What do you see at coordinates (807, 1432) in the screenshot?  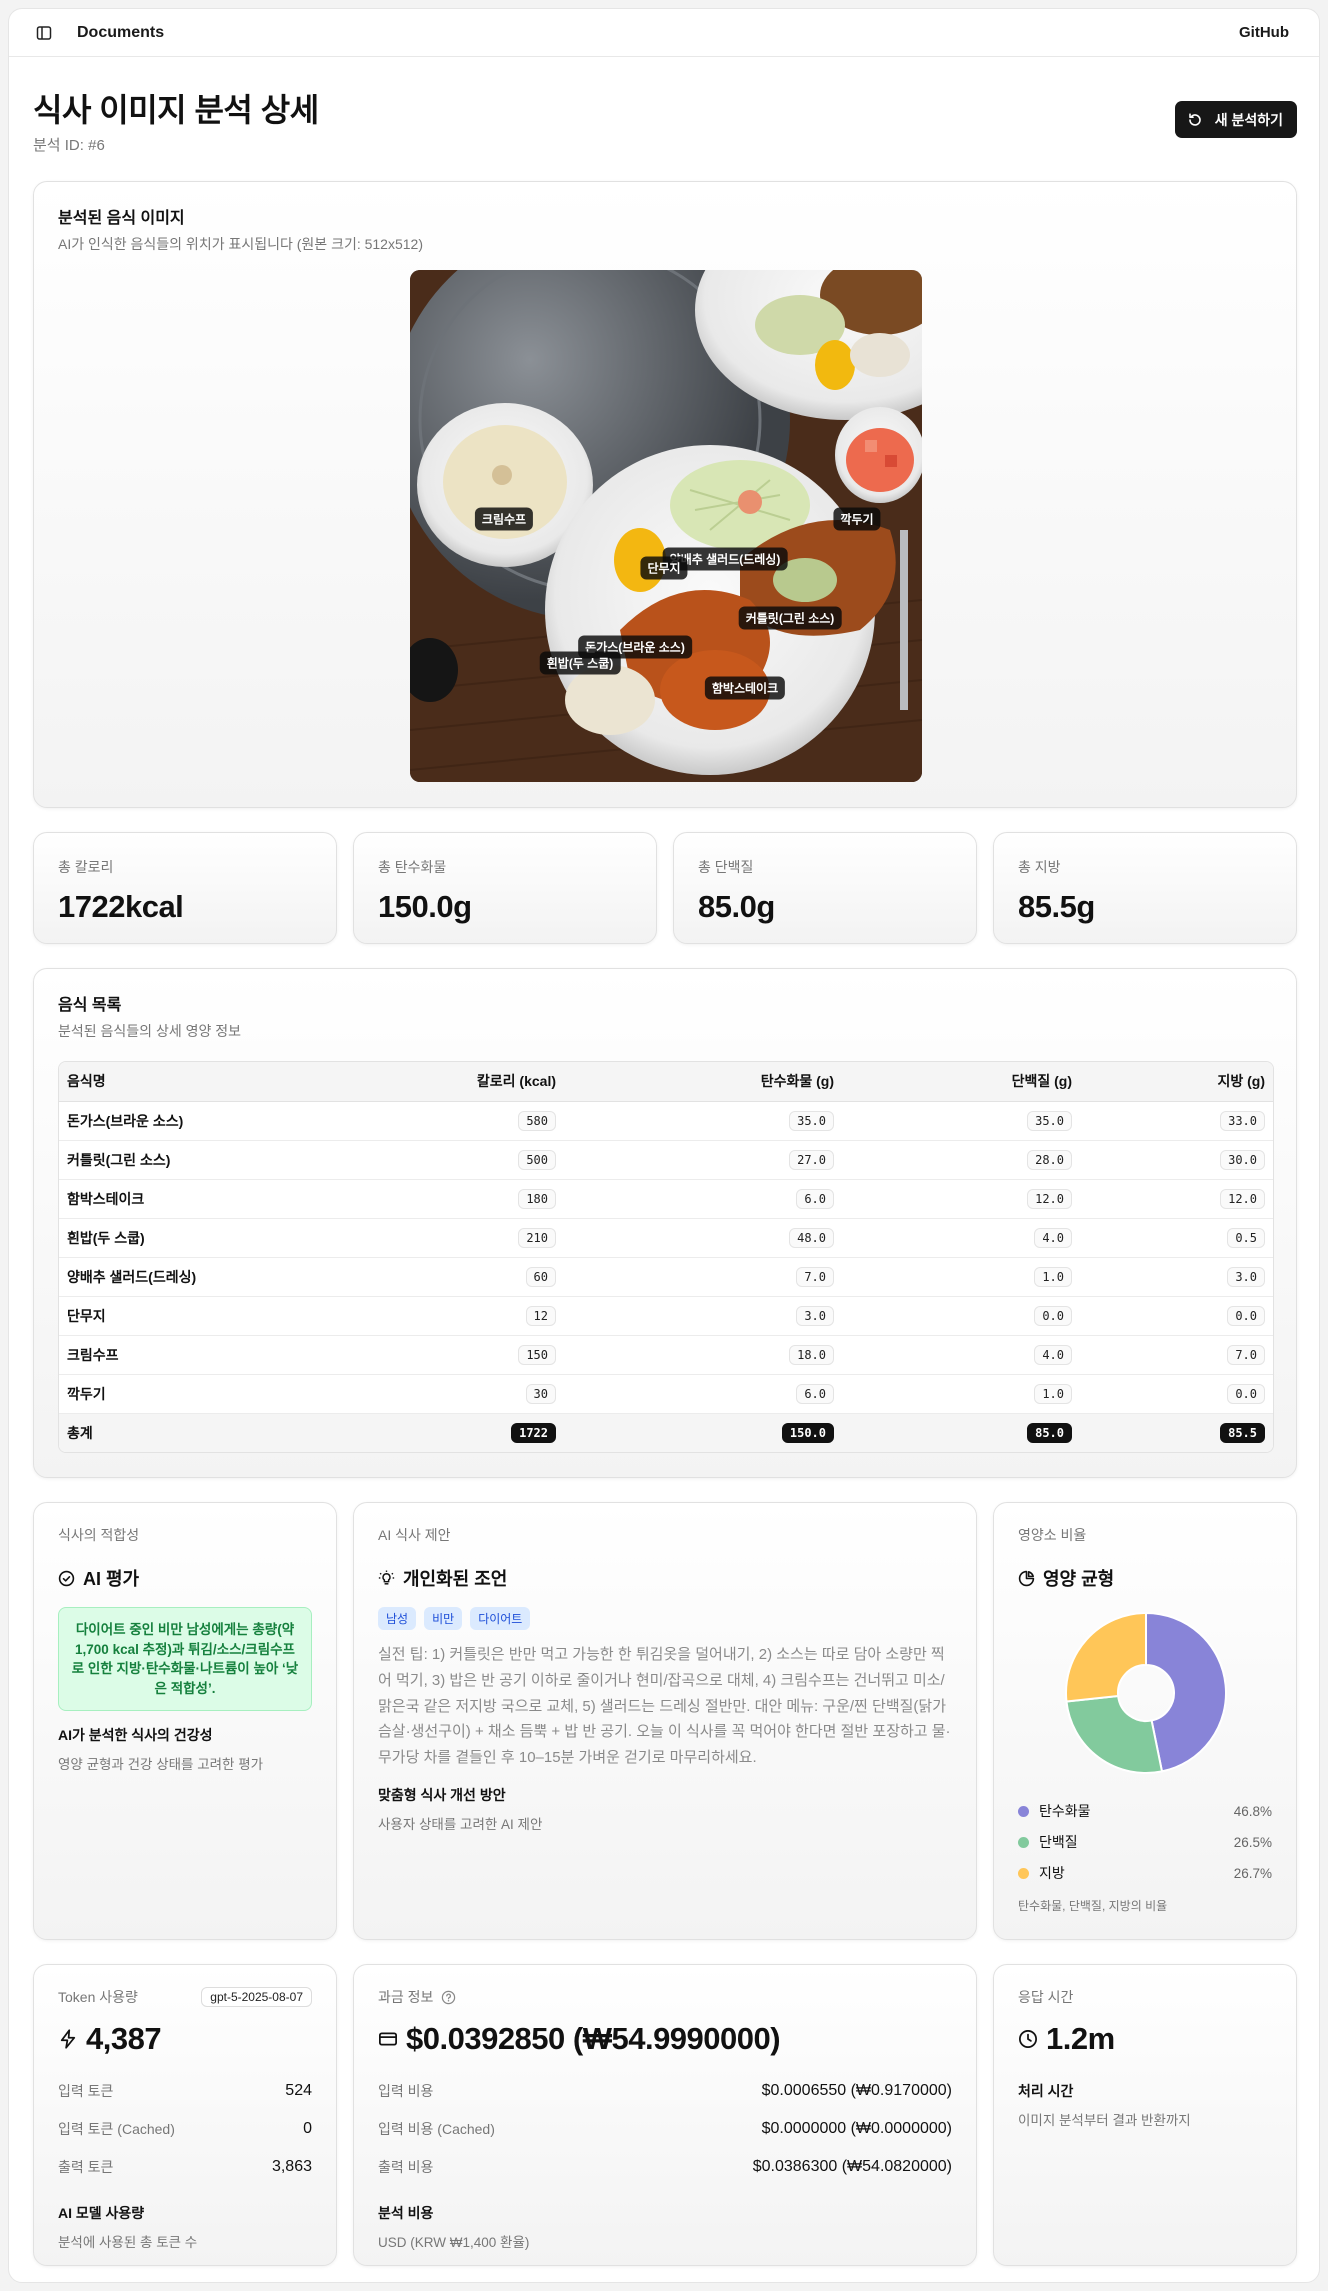 I see `carb-value: 150.0` at bounding box center [807, 1432].